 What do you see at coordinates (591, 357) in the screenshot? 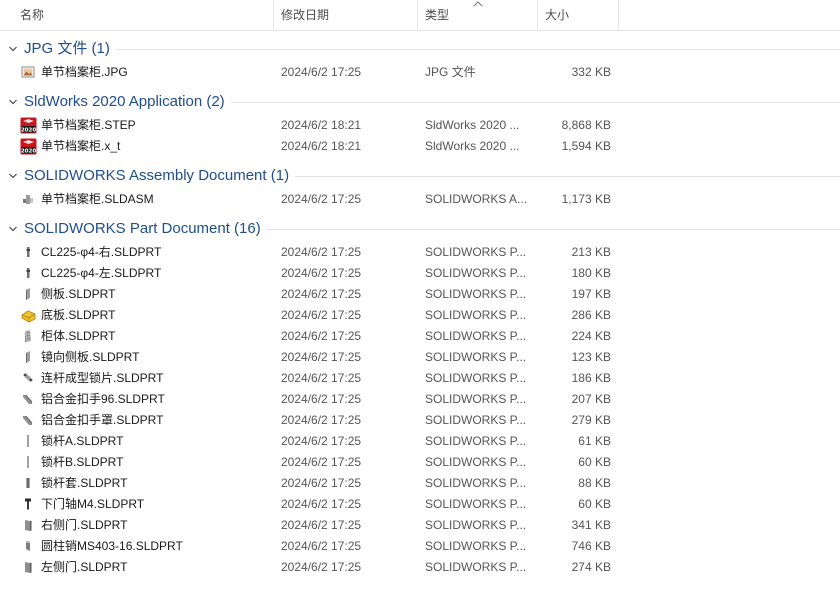
I see `file-size: 123 KB` at bounding box center [591, 357].